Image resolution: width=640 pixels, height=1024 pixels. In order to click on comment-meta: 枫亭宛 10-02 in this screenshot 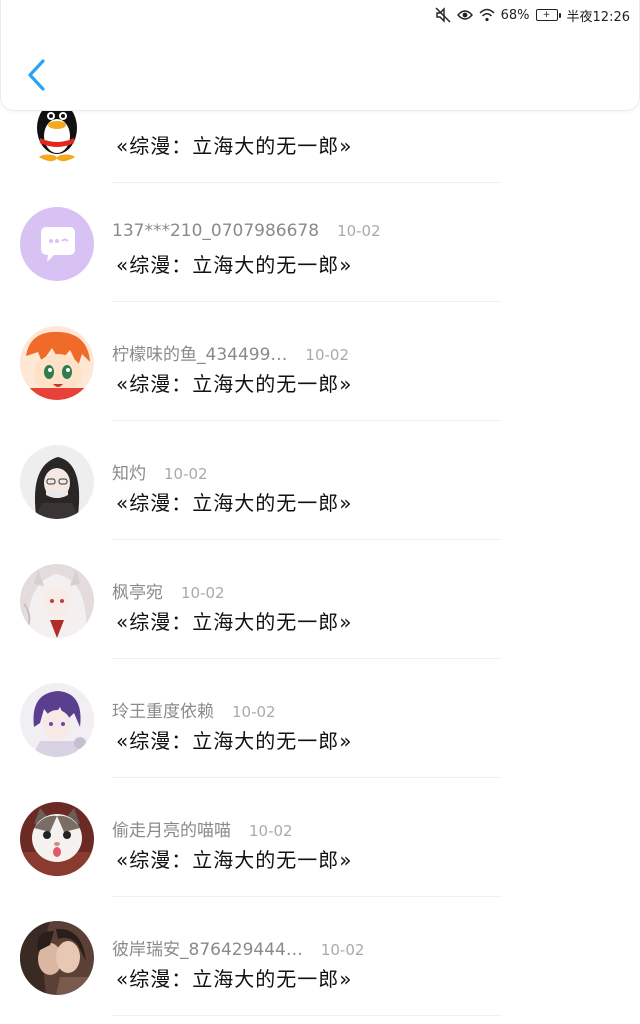, I will do `click(168, 590)`.